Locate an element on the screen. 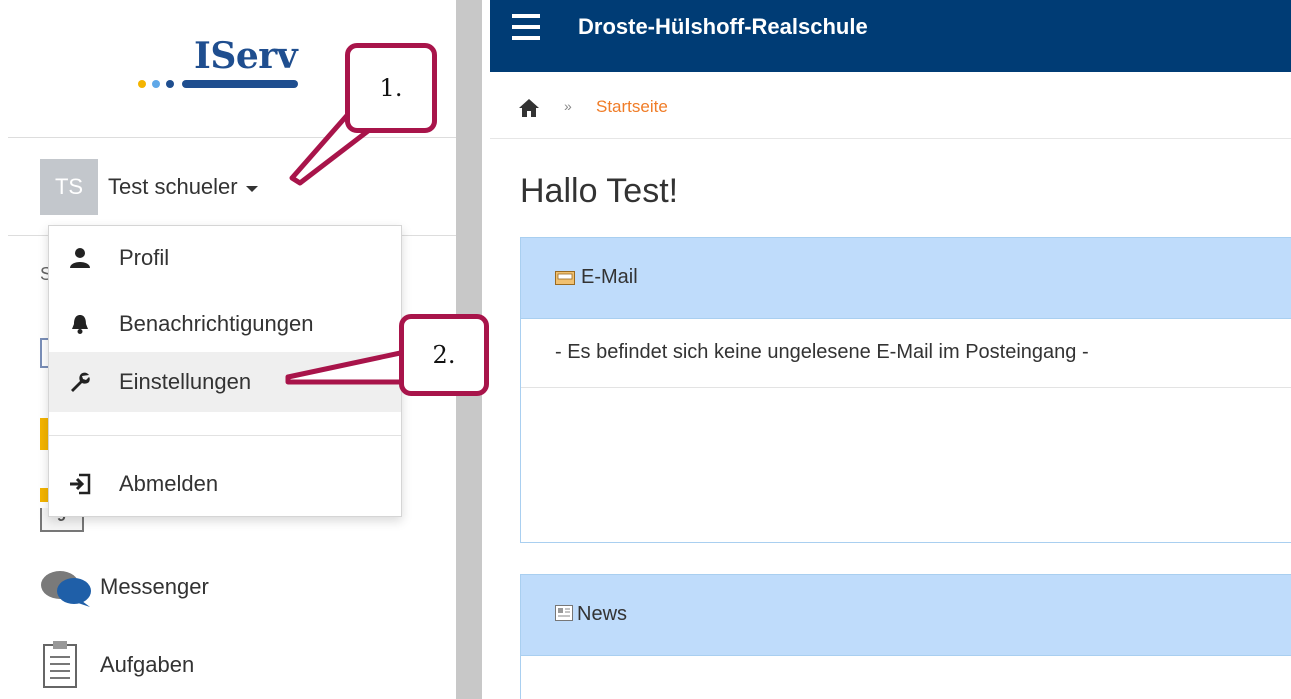 The height and width of the screenshot is (699, 1291). sidebar-item-messenger: Messenger is located at coordinates (124, 587).